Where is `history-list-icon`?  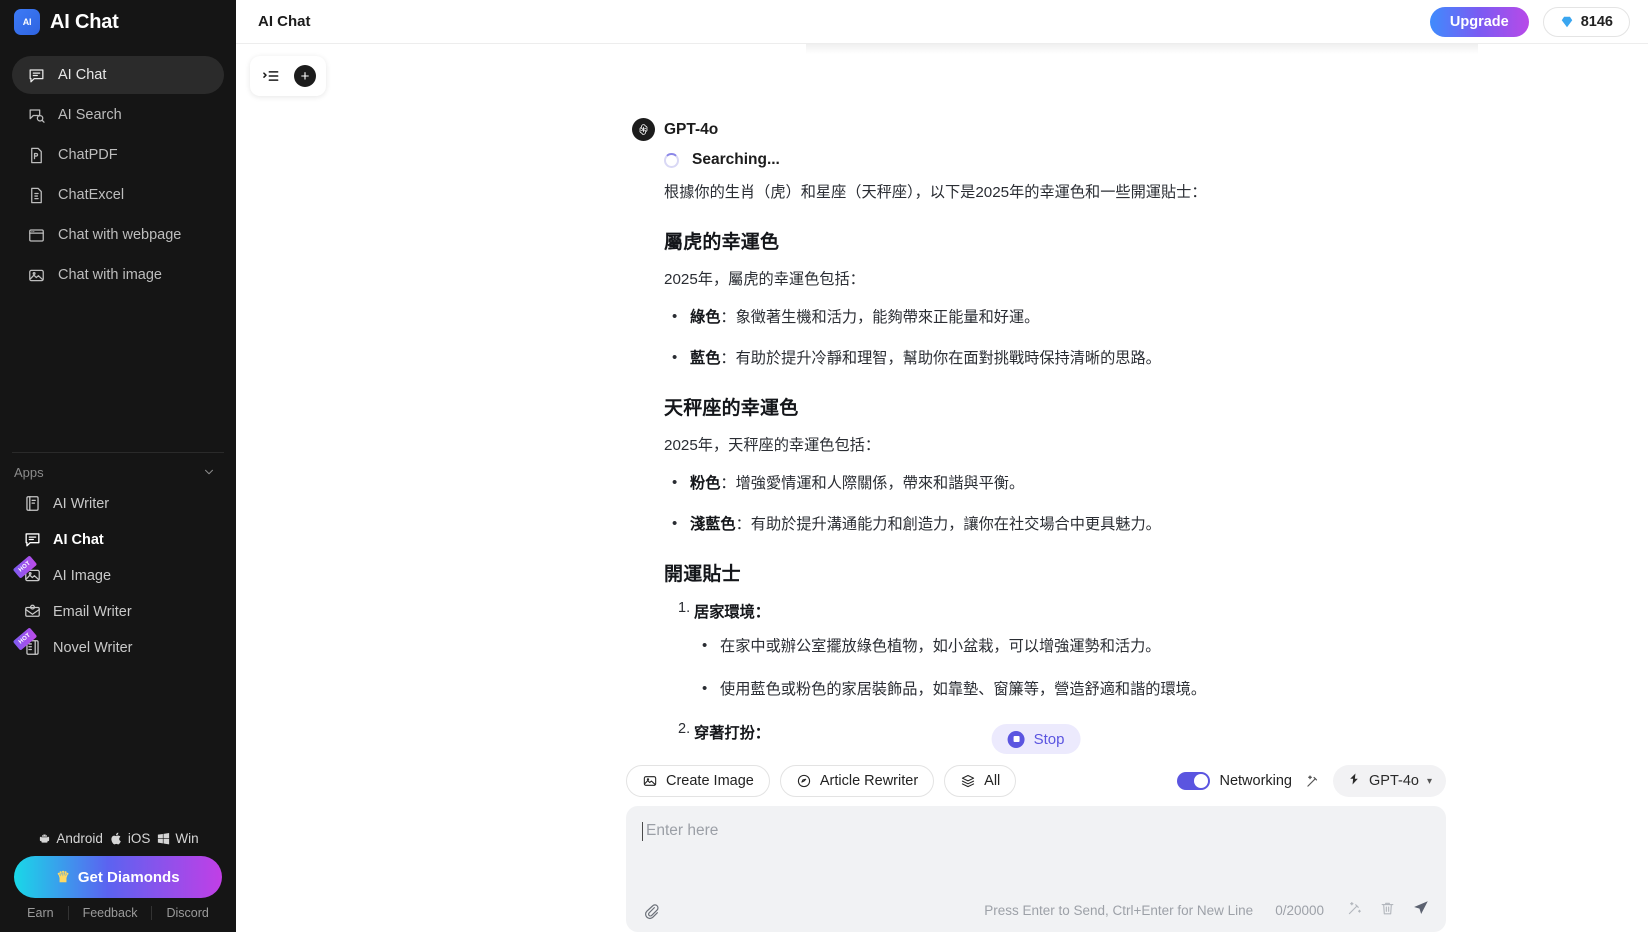 history-list-icon is located at coordinates (271, 76).